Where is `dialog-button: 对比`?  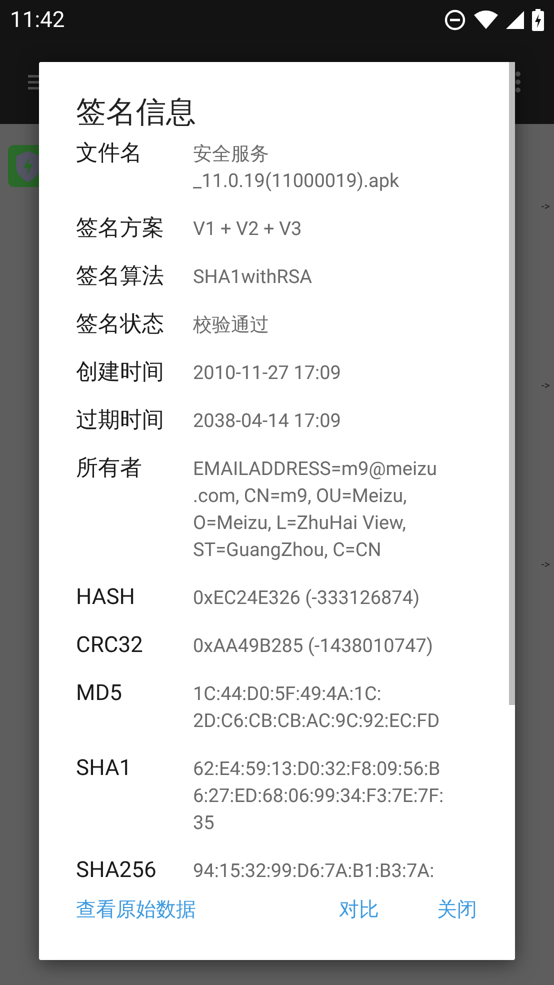 dialog-button: 对比 is located at coordinates (359, 909).